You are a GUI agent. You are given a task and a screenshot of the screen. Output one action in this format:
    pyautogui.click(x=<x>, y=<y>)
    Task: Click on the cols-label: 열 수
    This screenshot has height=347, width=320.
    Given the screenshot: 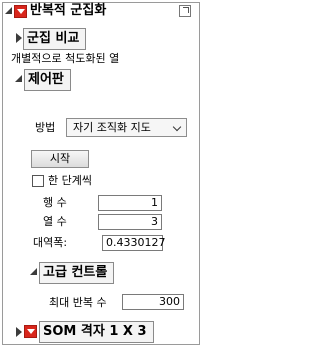 What is the action you would take?
    pyautogui.click(x=55, y=221)
    